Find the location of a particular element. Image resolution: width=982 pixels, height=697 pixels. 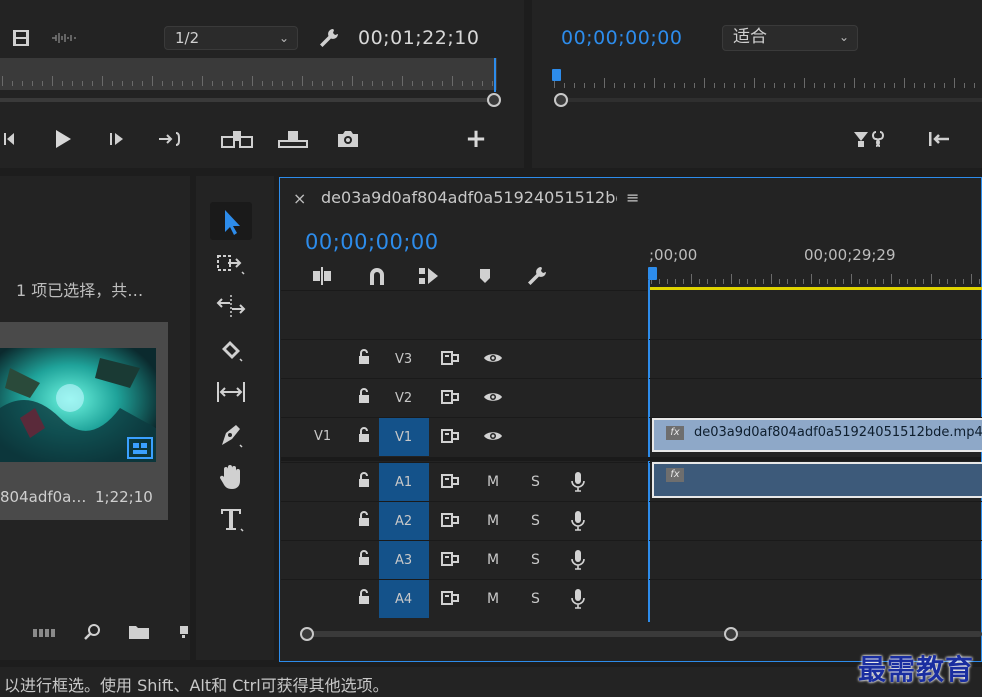

track-header-v1: V1 V1 is located at coordinates (464, 436).